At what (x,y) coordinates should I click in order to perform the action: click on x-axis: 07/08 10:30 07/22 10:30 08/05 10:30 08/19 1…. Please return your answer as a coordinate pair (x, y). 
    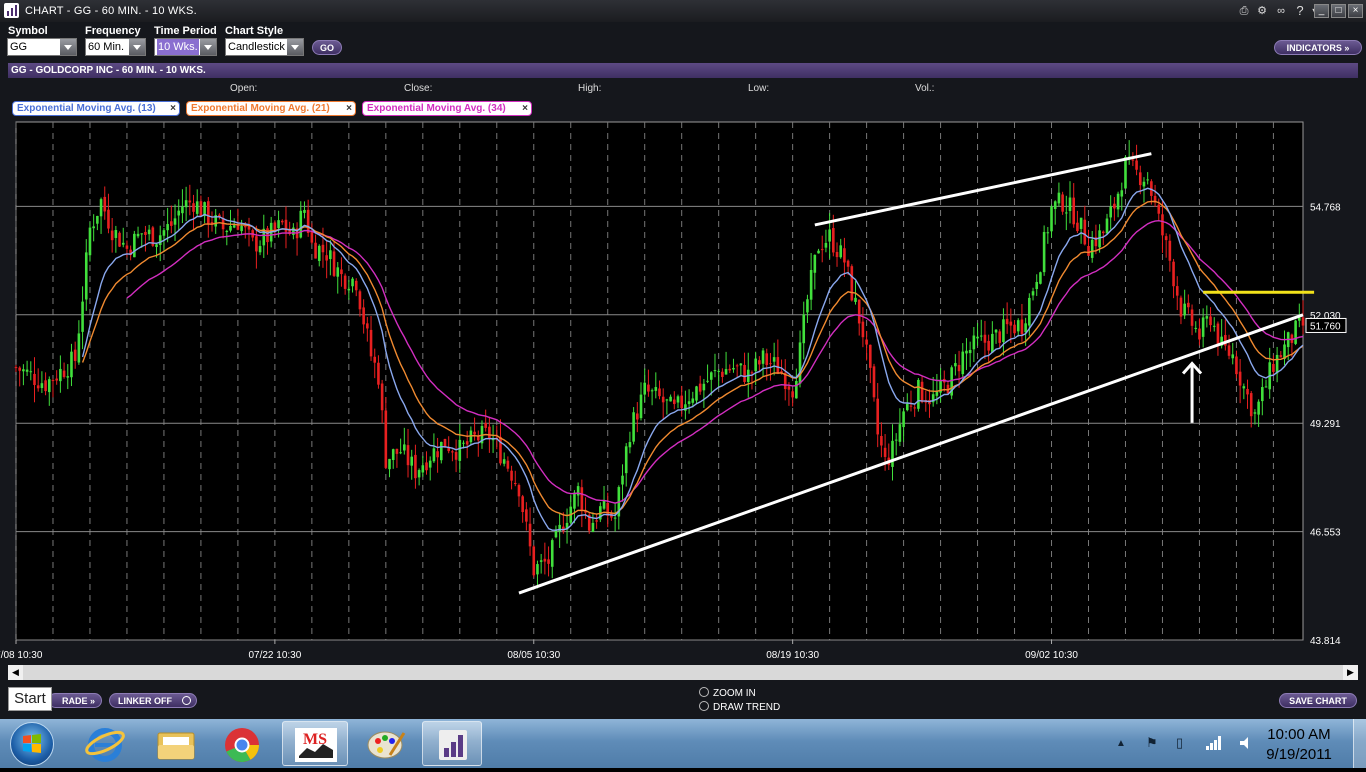
    Looking at the image, I should click on (539, 650).